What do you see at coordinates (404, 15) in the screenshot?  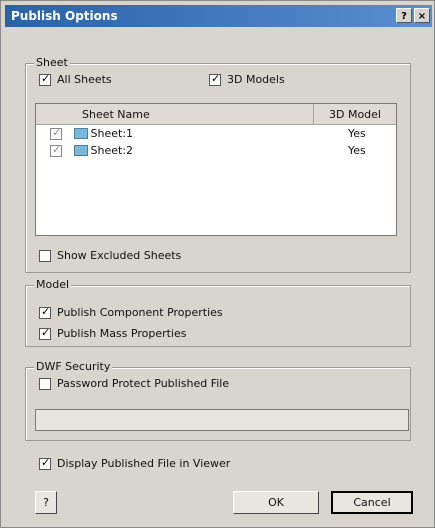 I see `help-icon: ?` at bounding box center [404, 15].